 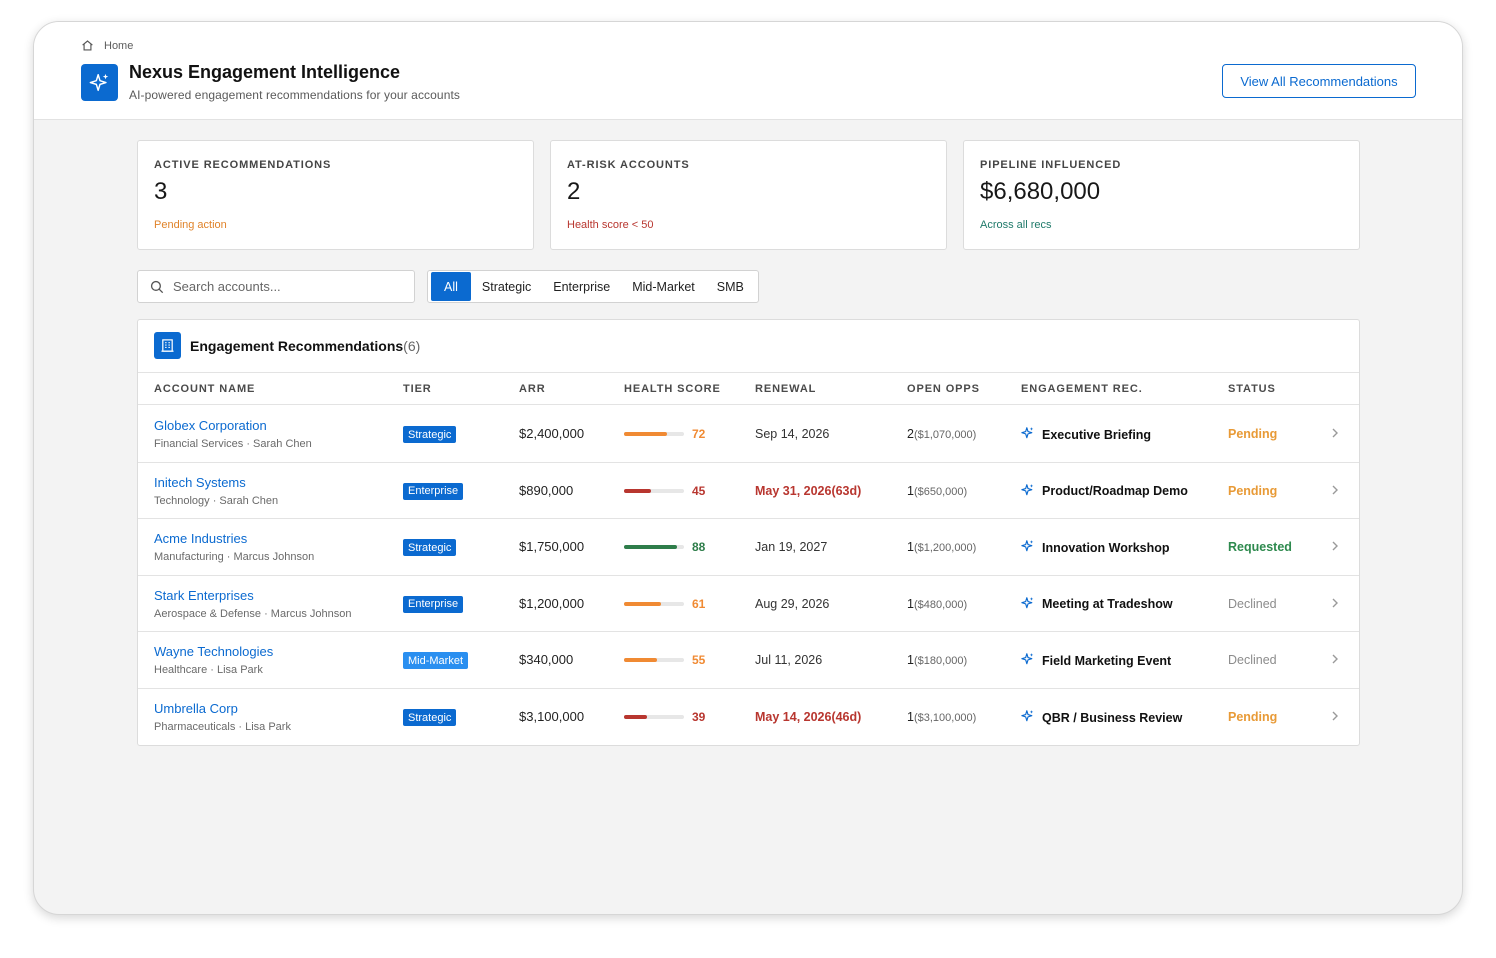 I want to click on column-header: OPEN OPPS, so click(x=943, y=389).